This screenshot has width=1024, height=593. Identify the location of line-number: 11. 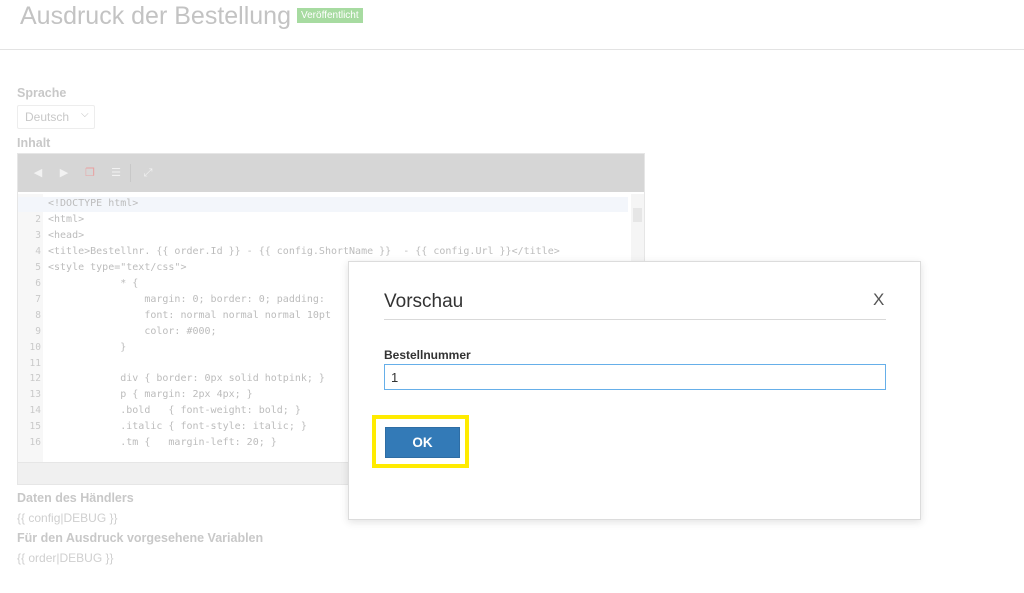
(35, 363).